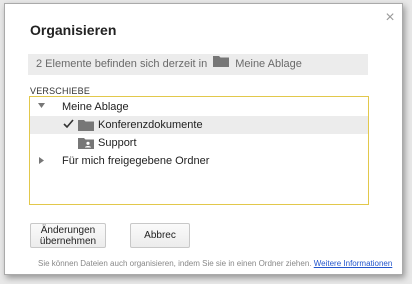  Describe the element at coordinates (43, 161) in the screenshot. I see `triangle-right-icon` at that location.